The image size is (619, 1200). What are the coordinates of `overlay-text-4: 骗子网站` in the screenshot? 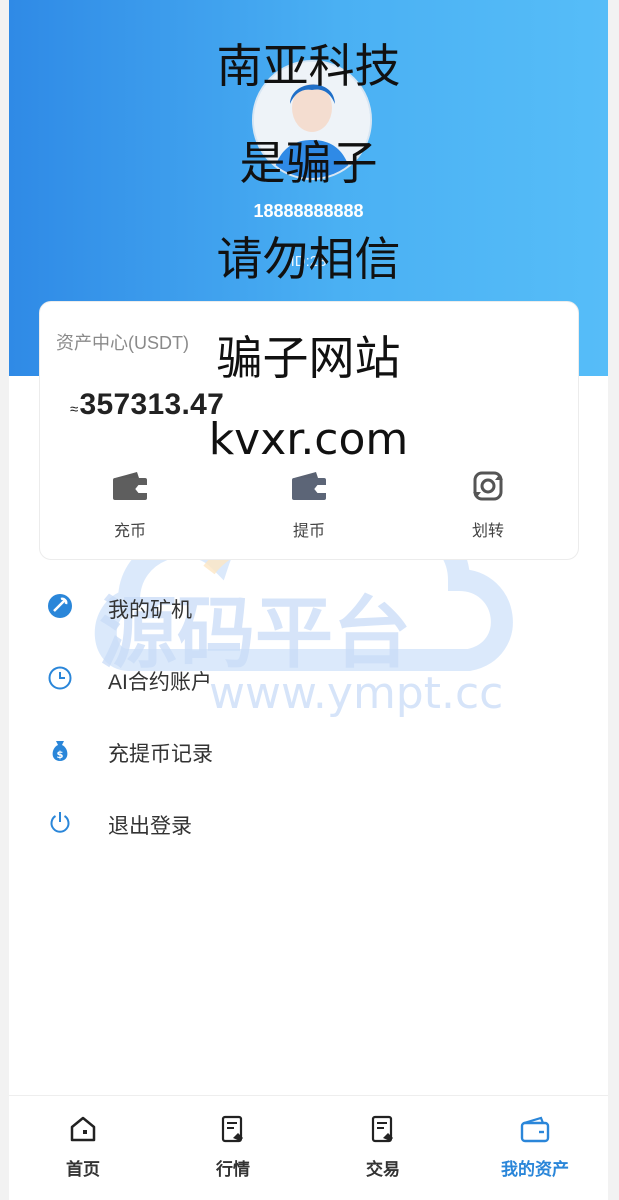 It's located at (308, 358).